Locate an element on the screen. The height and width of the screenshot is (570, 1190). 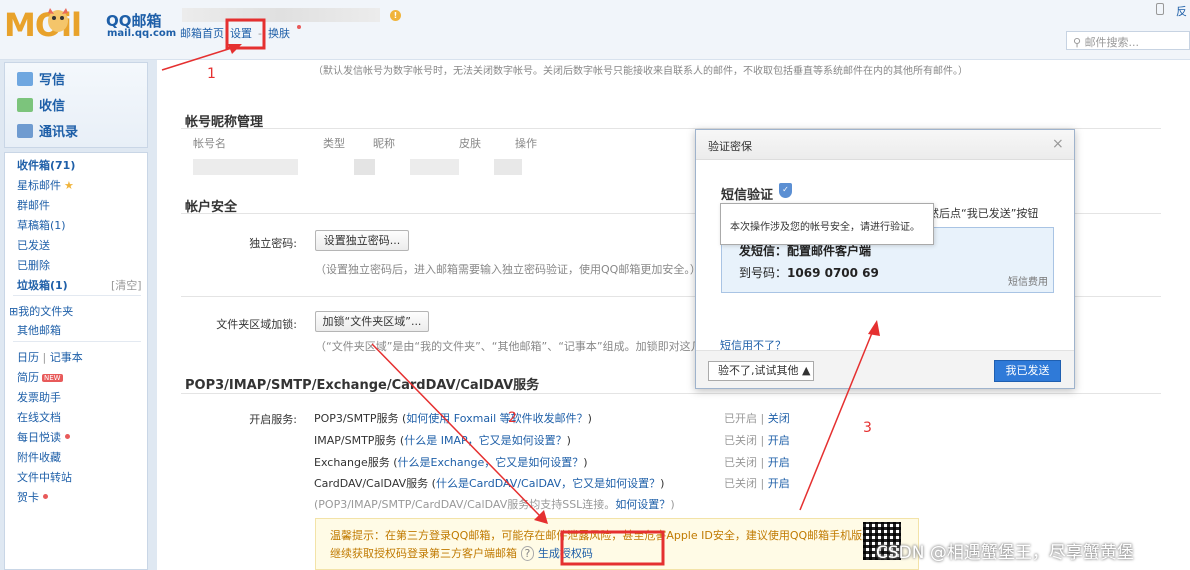
nav-settings-link: 设置 is located at coordinates (241, 33).